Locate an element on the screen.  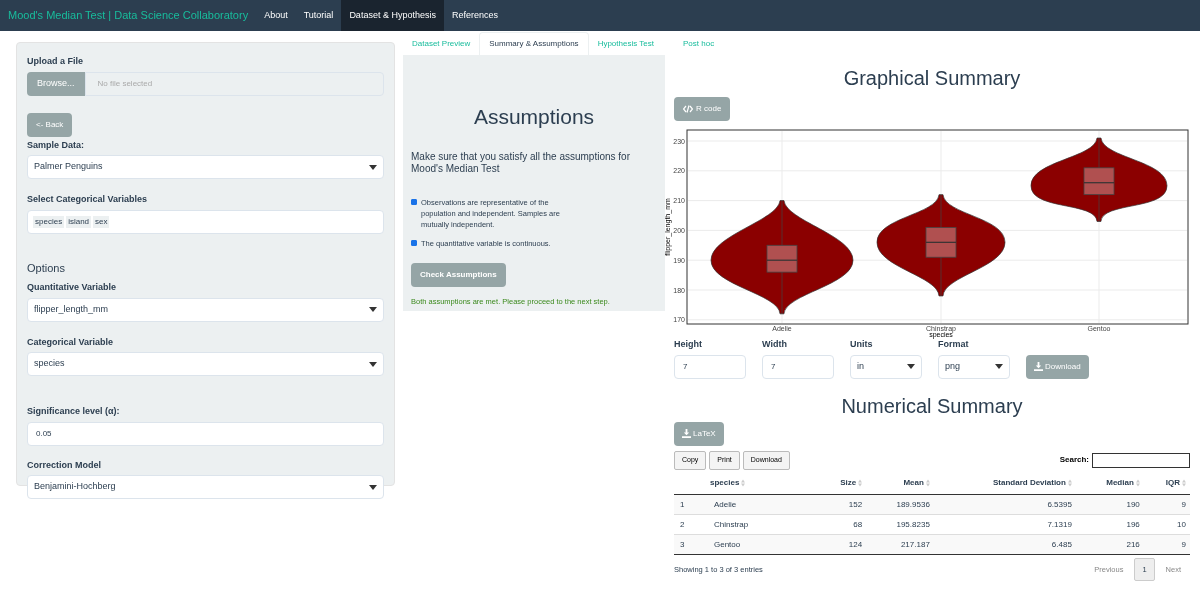
column-header: Mean is located at coordinates (900, 483).